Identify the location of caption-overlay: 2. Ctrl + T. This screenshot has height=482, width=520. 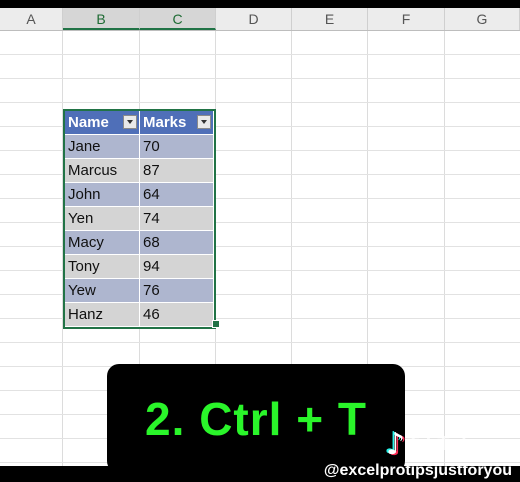
(256, 418).